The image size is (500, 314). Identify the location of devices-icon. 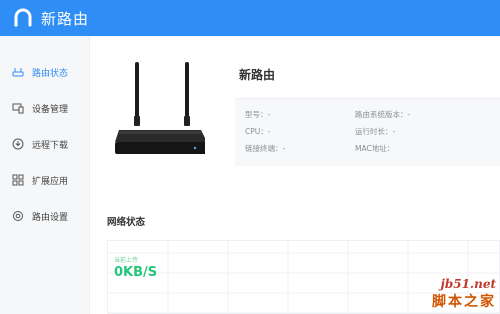
(18, 108).